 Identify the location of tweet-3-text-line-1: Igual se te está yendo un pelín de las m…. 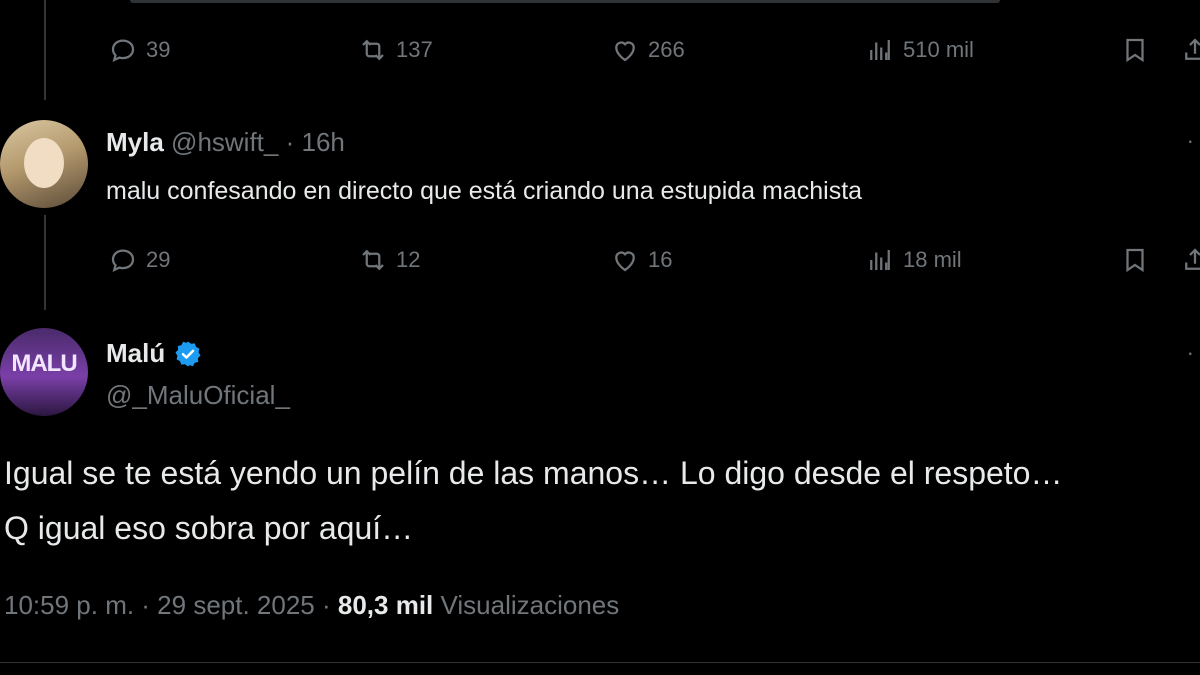
(533, 473).